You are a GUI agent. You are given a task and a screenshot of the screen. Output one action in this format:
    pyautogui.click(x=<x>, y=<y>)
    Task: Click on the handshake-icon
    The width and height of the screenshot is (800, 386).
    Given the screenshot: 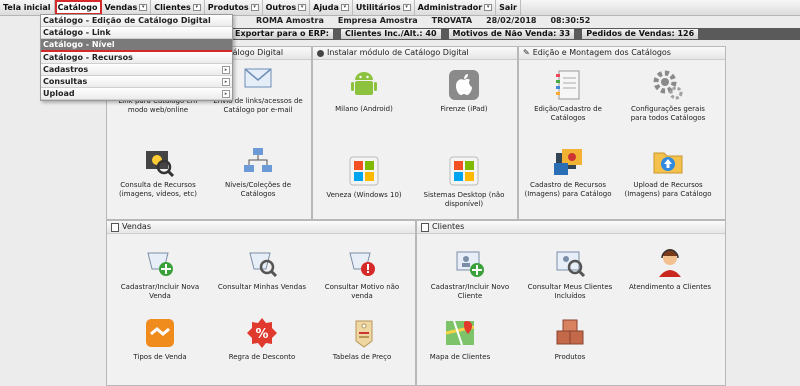 What is the action you would take?
    pyautogui.click(x=160, y=333)
    